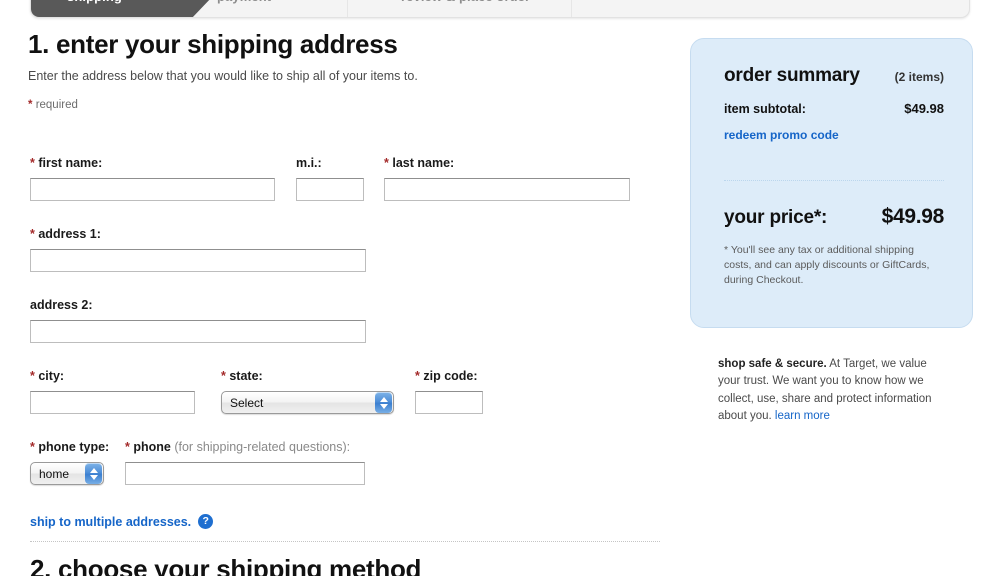 This screenshot has height=576, width=1000. Describe the element at coordinates (152, 447) in the screenshot. I see `phone-label-text: phone` at that location.